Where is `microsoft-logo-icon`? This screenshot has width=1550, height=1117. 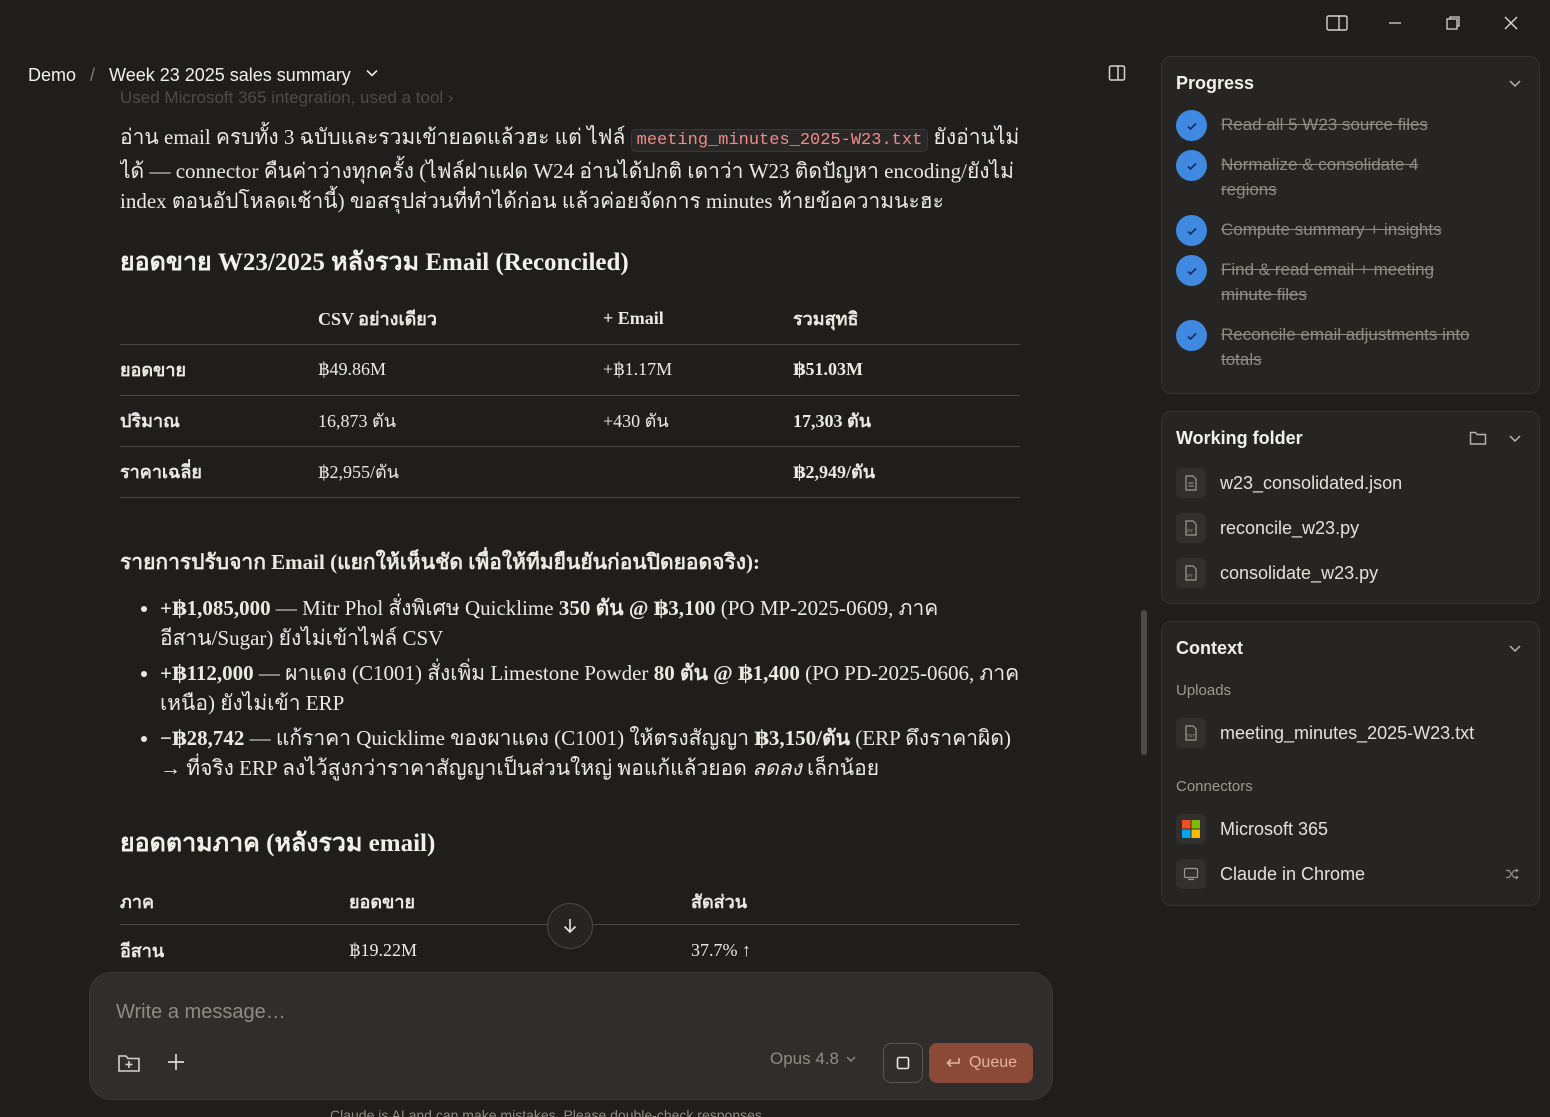 microsoft-logo-icon is located at coordinates (1191, 829).